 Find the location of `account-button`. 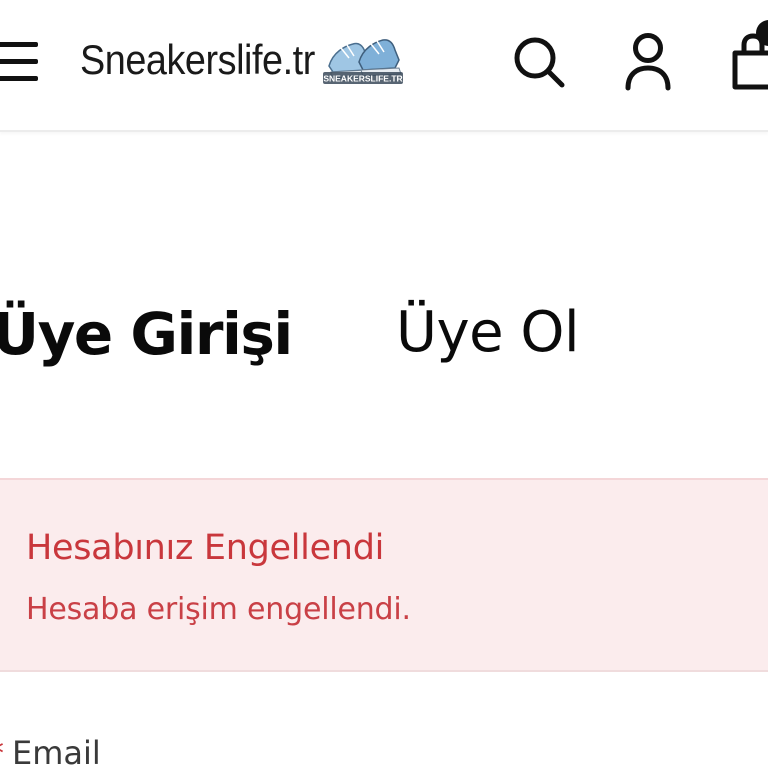

account-button is located at coordinates (648, 61).